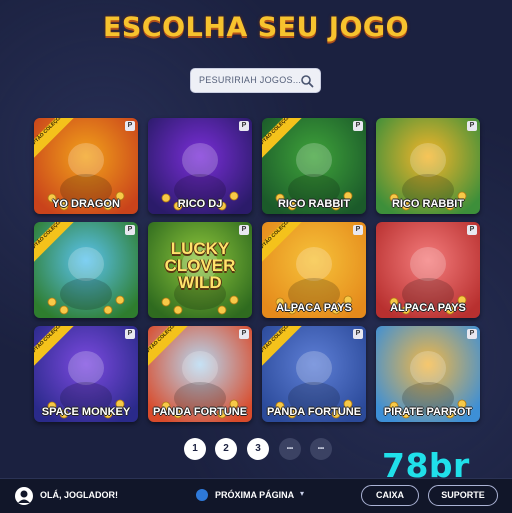 The image size is (512, 513). I want to click on page-title: ESCOLHA SEU JOGO, so click(256, 27).